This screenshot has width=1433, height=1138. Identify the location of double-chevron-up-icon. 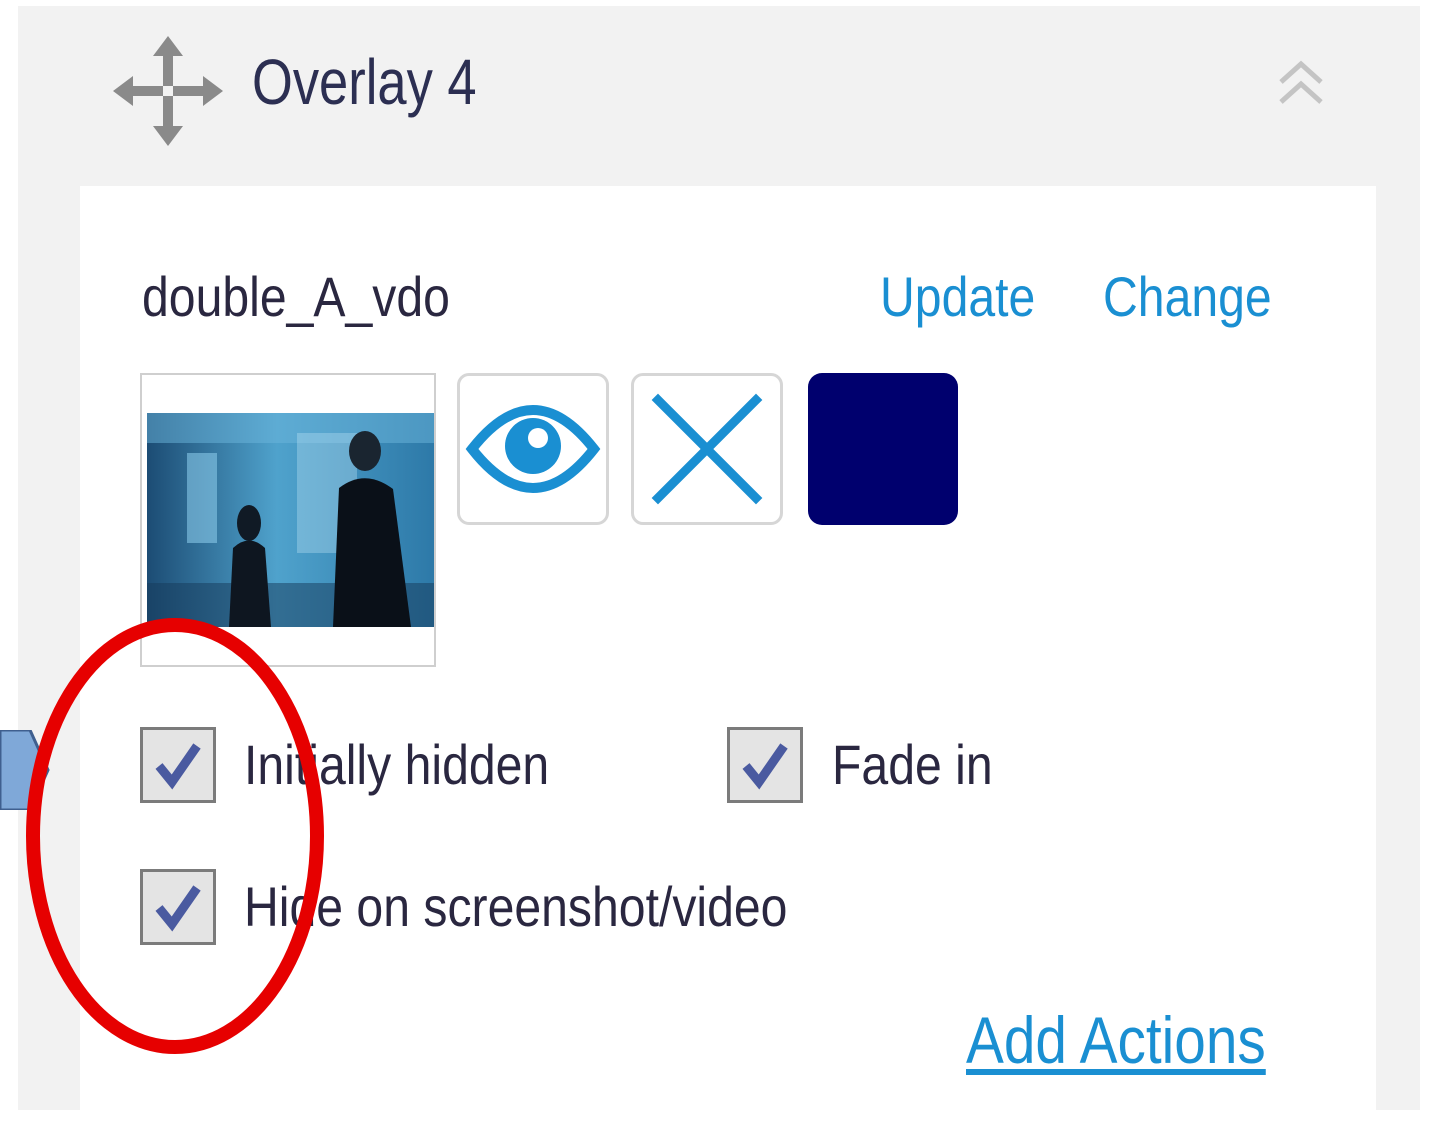
(1301, 82).